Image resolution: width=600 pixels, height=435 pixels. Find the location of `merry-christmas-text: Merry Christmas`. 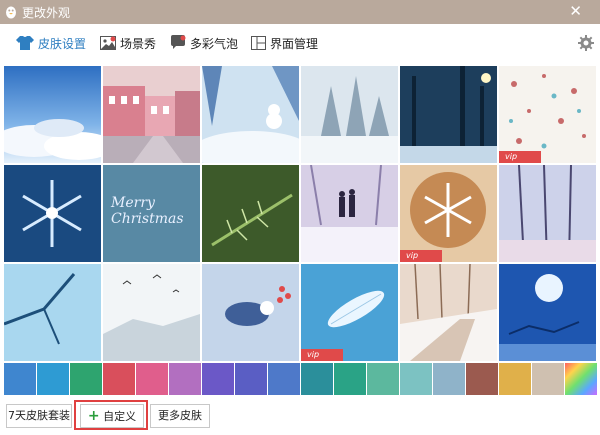

merry-christmas-text: Merry Christmas is located at coordinates (147, 211).